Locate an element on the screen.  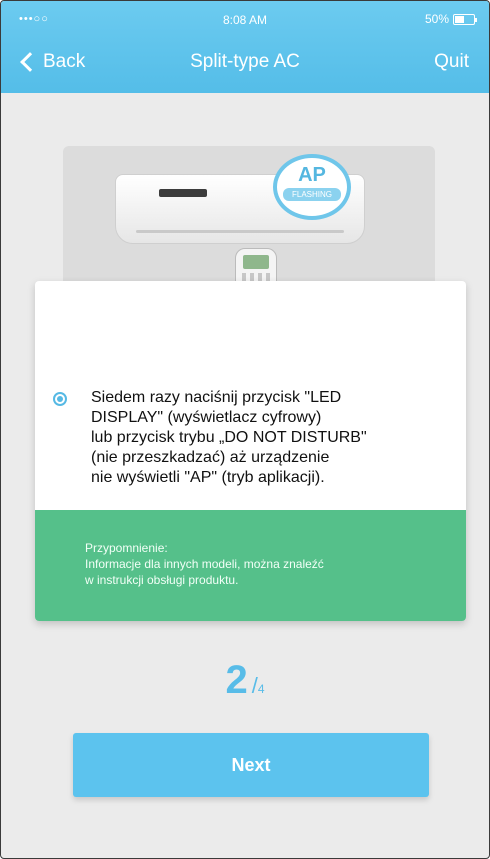
status-time: 8:08 AM is located at coordinates (245, 20).